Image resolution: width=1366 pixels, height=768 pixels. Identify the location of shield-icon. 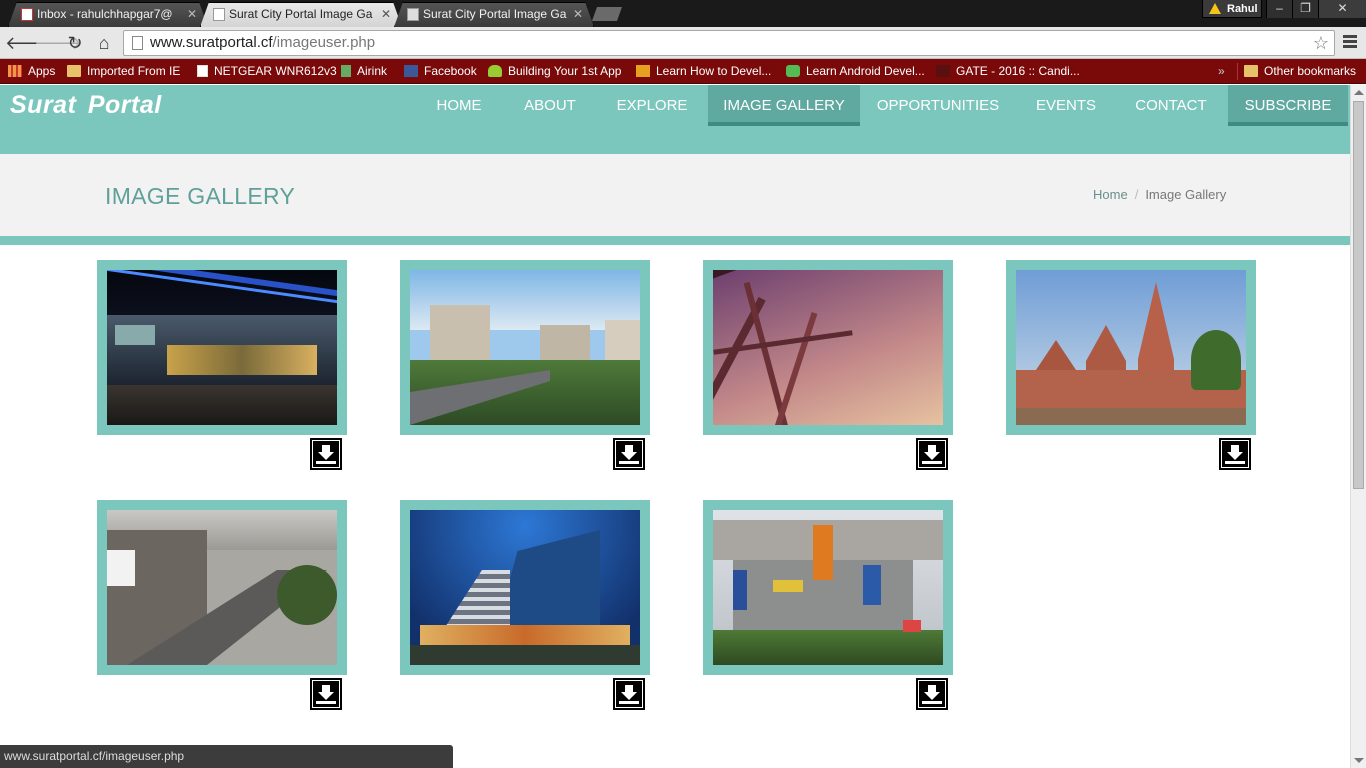
(793, 71).